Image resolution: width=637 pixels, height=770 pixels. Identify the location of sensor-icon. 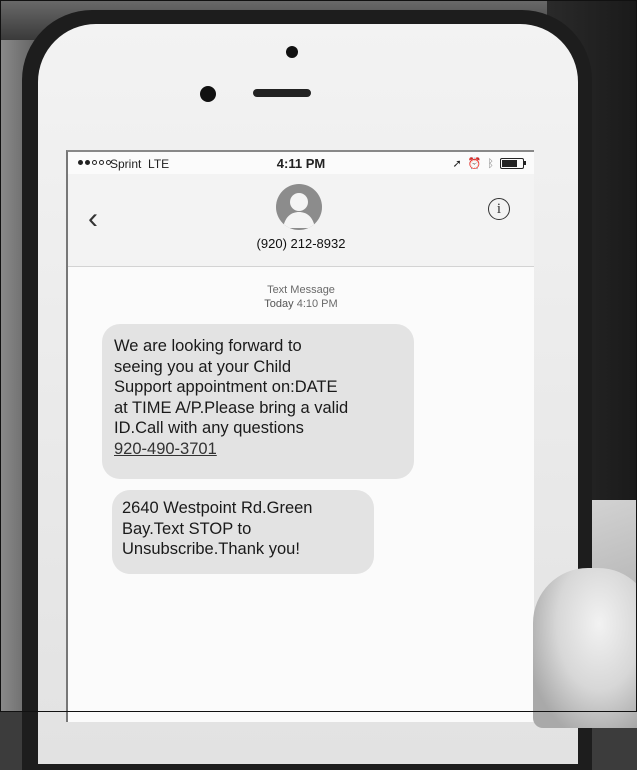
(208, 94).